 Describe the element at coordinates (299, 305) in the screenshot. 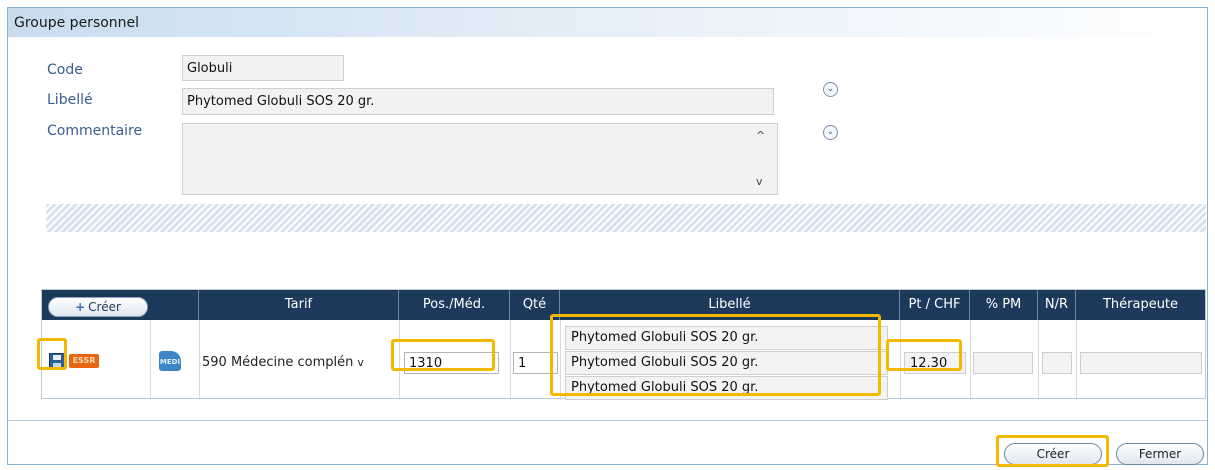

I see `column-header-tarif: Tarif` at that location.